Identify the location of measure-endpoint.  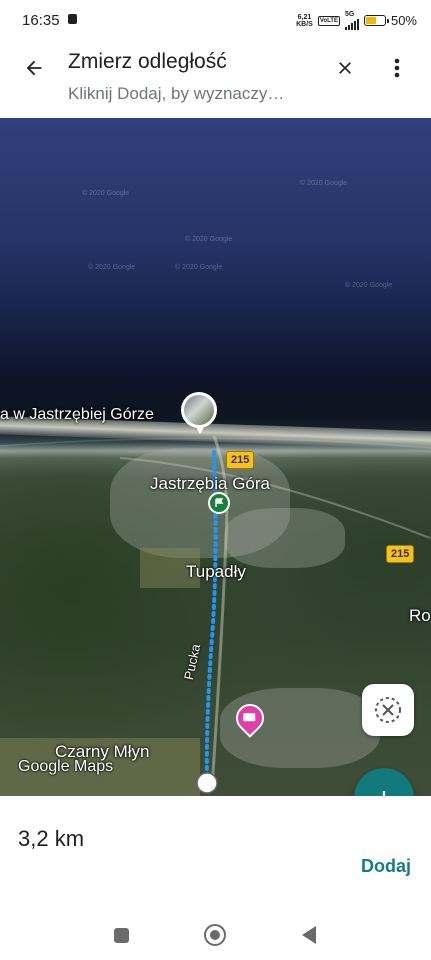
(207, 783).